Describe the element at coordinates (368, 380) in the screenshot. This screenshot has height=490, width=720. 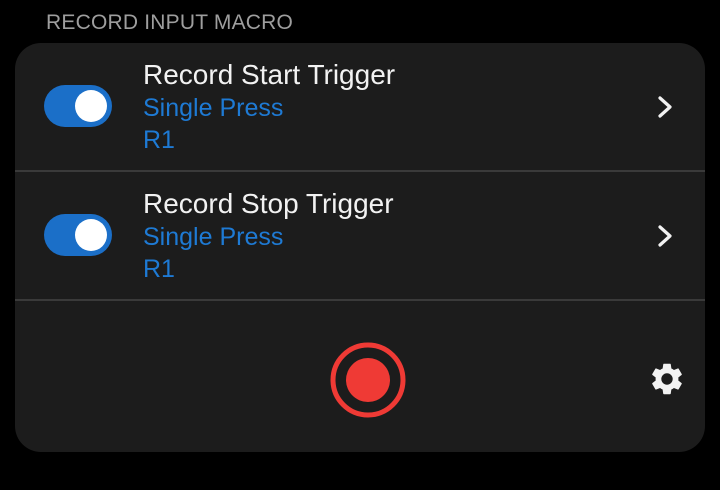
I see `record-icon` at that location.